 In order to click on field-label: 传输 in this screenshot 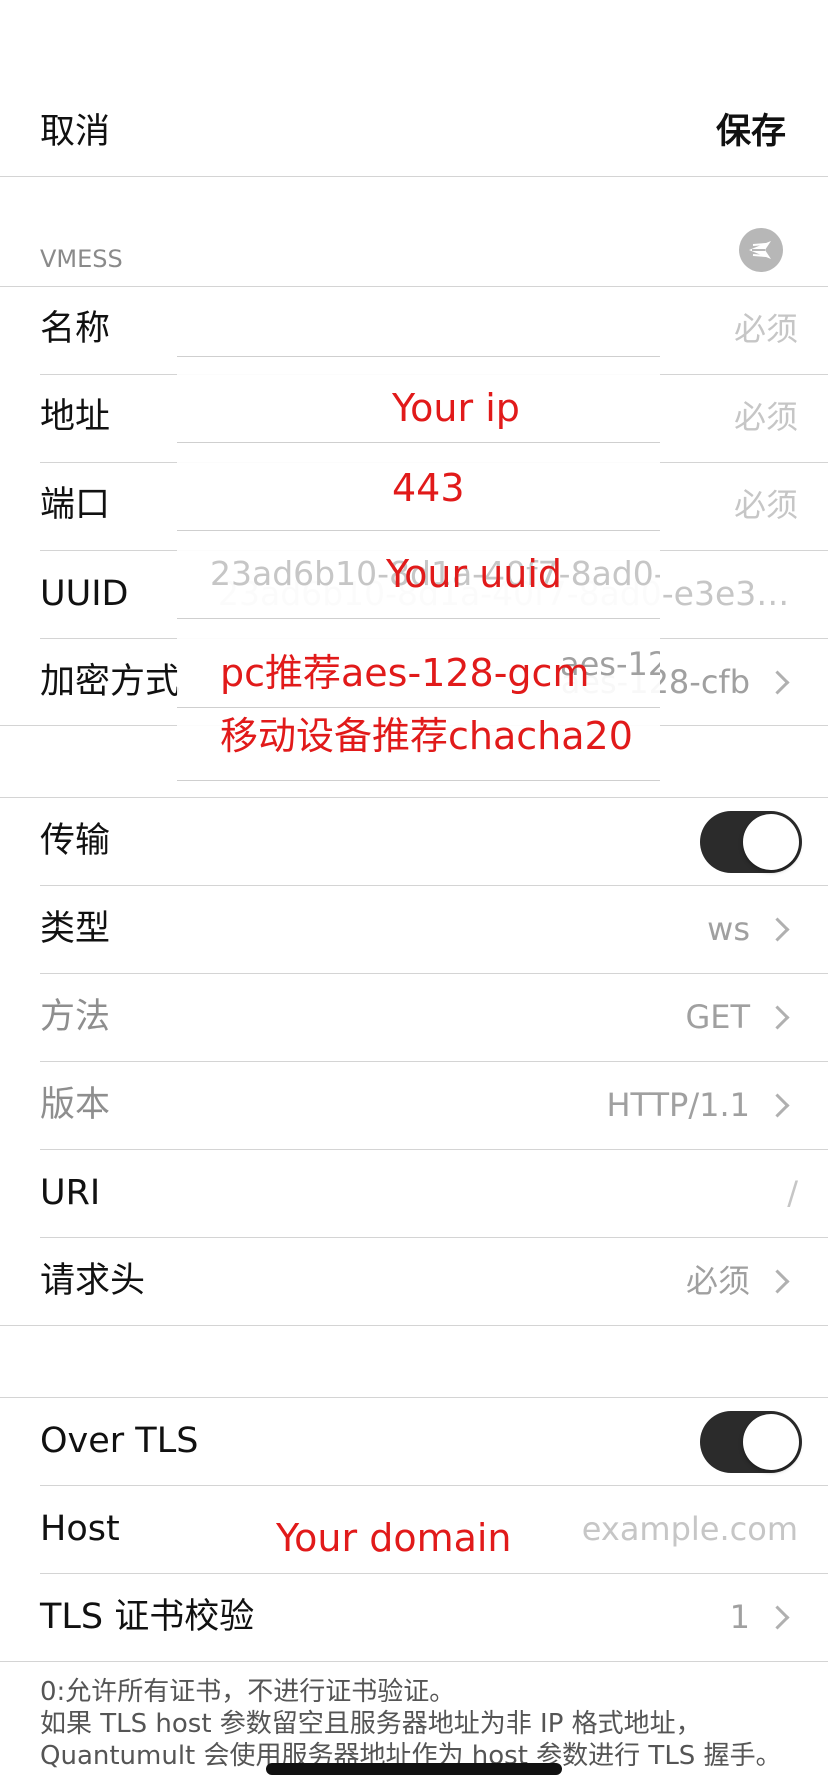, I will do `click(75, 841)`.